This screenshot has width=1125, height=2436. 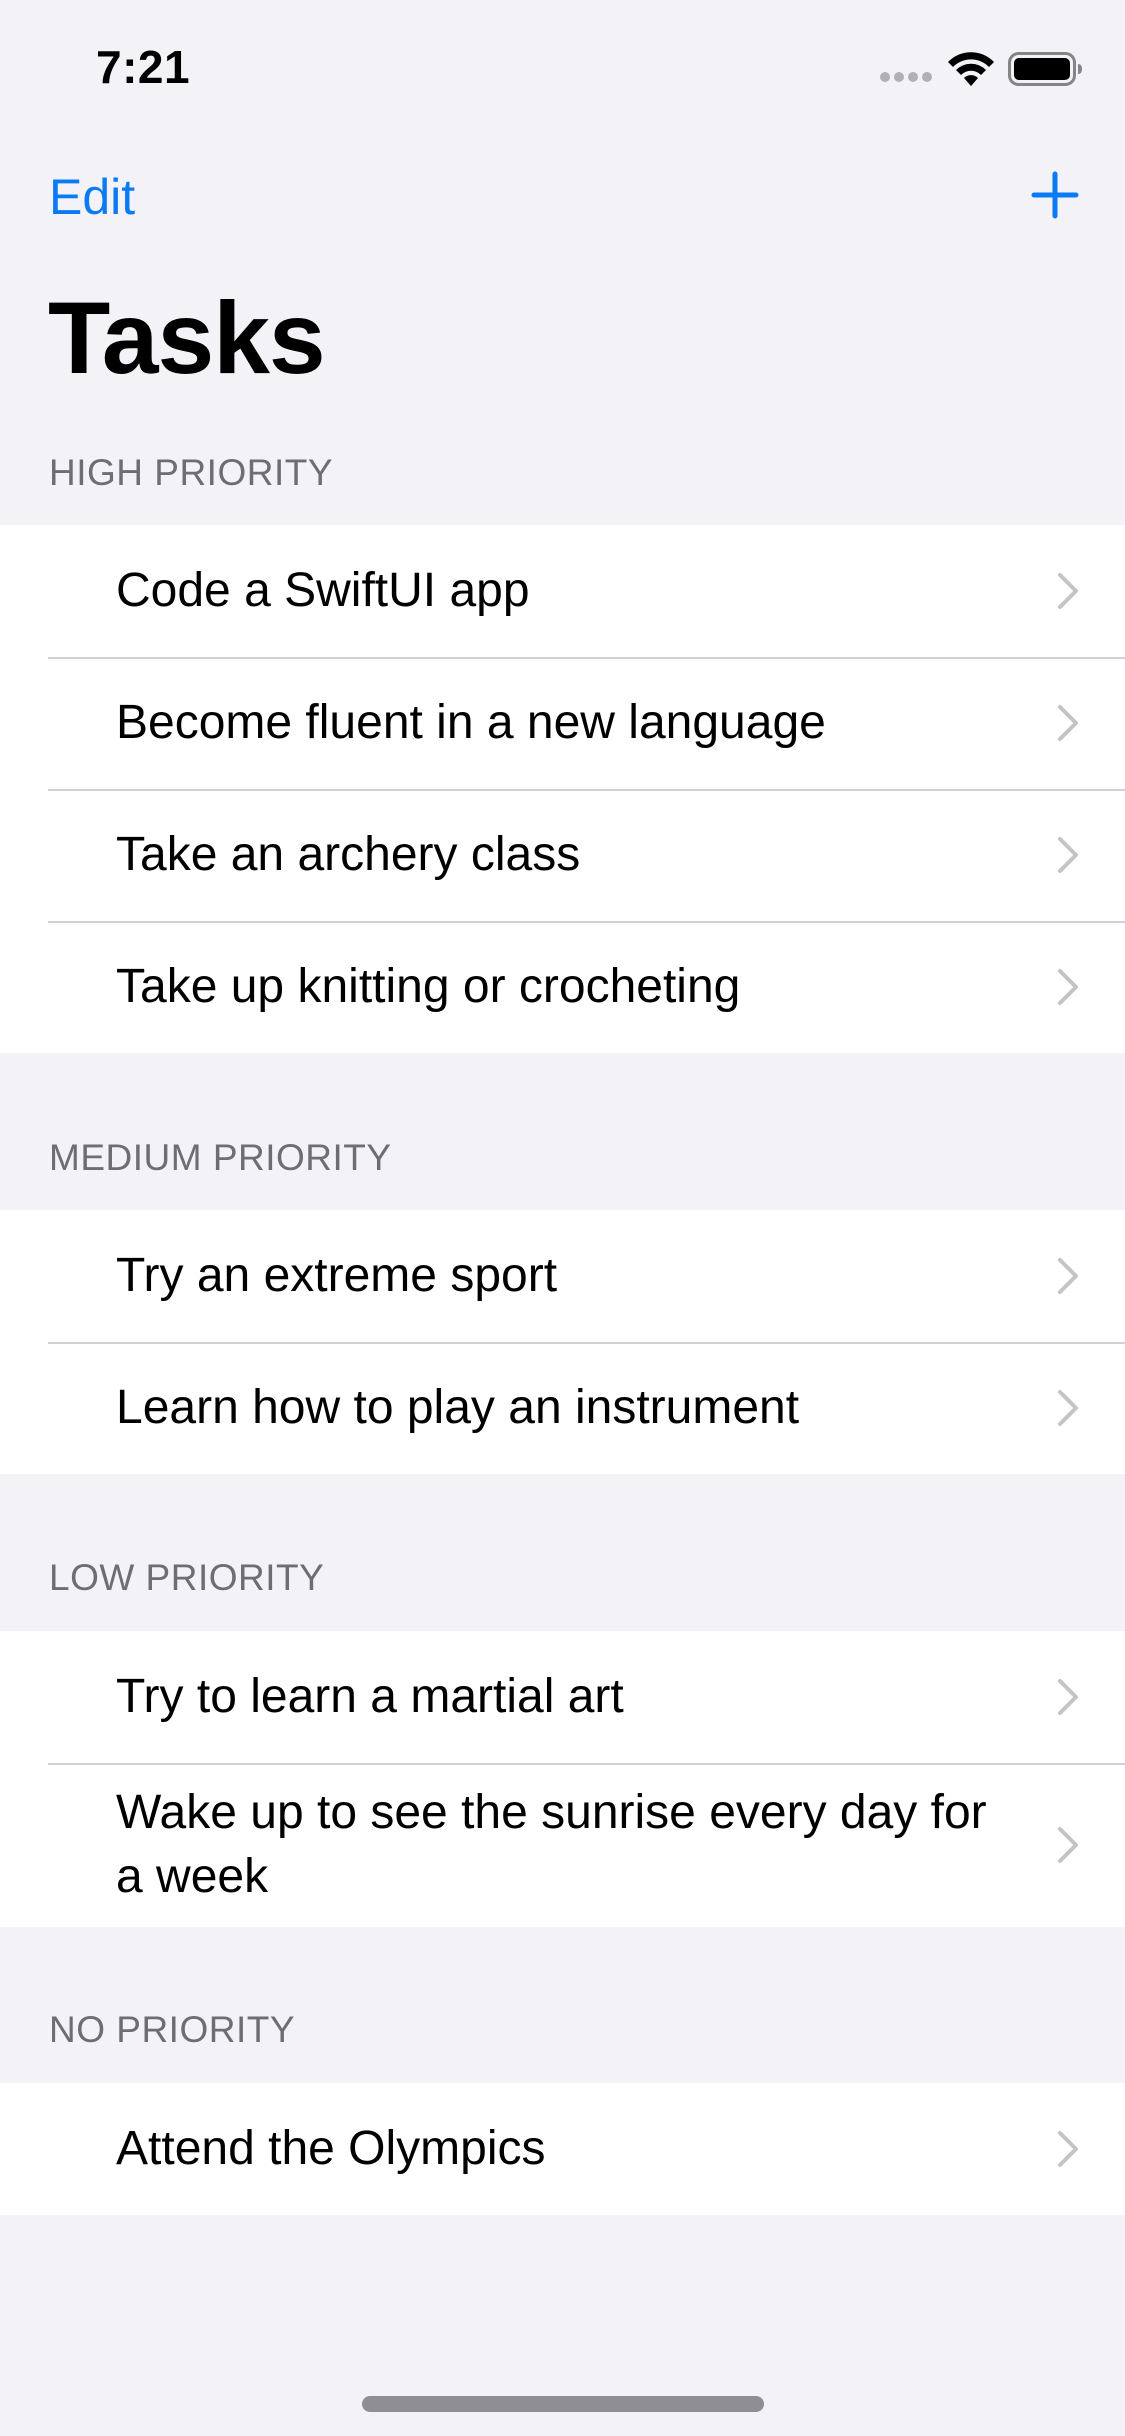 I want to click on section-header-low-priority: LOW PRIORITY, so click(x=187, y=1577).